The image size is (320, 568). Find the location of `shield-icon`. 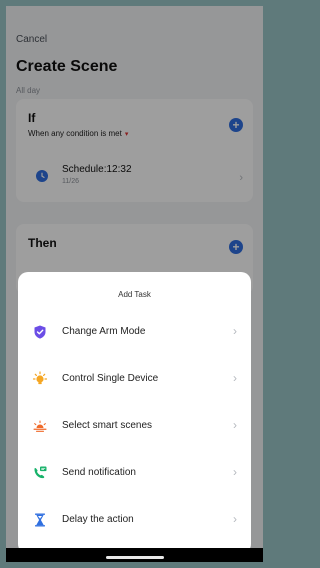

shield-icon is located at coordinates (40, 332).